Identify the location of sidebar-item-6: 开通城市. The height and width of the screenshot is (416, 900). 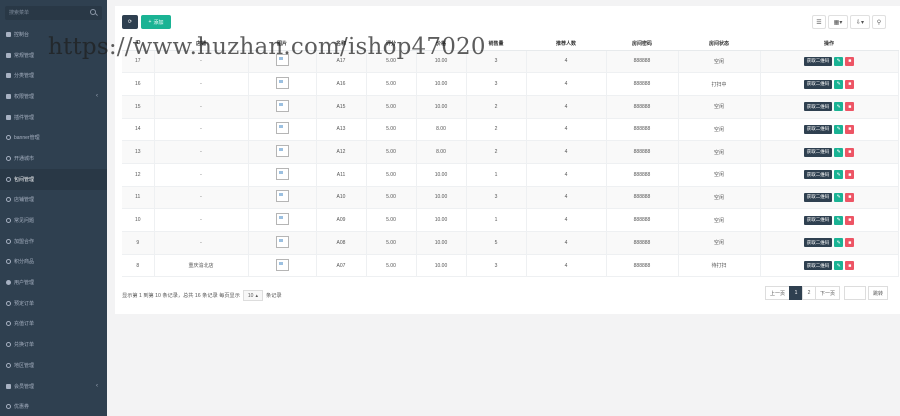
(53, 158).